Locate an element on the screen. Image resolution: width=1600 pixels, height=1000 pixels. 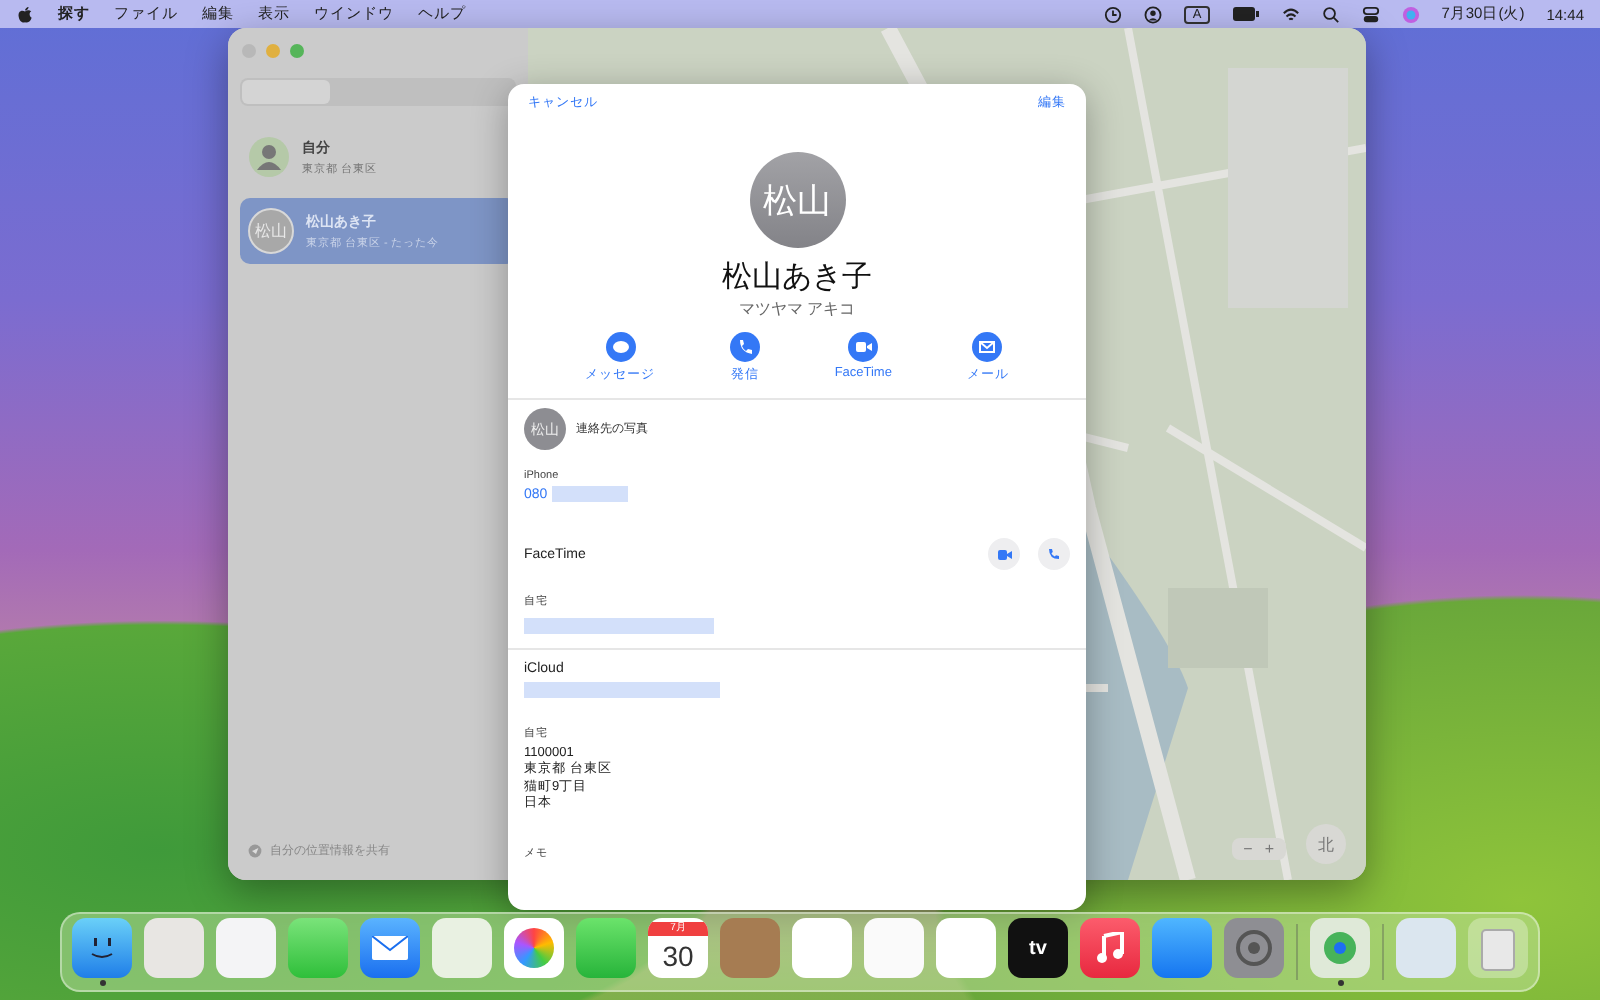
apple-logo-icon is located at coordinates (25, 14).